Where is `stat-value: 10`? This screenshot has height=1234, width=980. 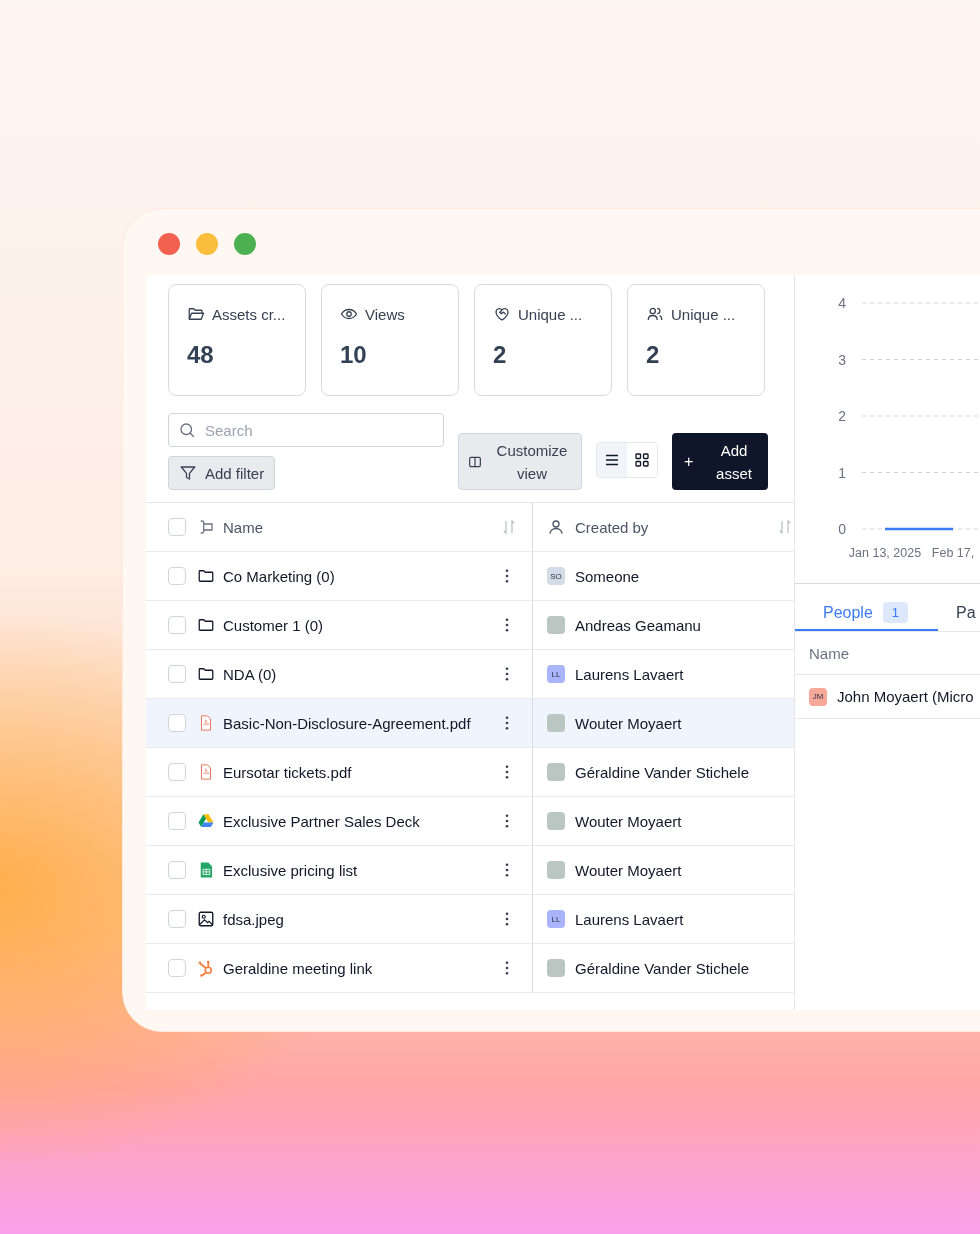 stat-value: 10 is located at coordinates (354, 355).